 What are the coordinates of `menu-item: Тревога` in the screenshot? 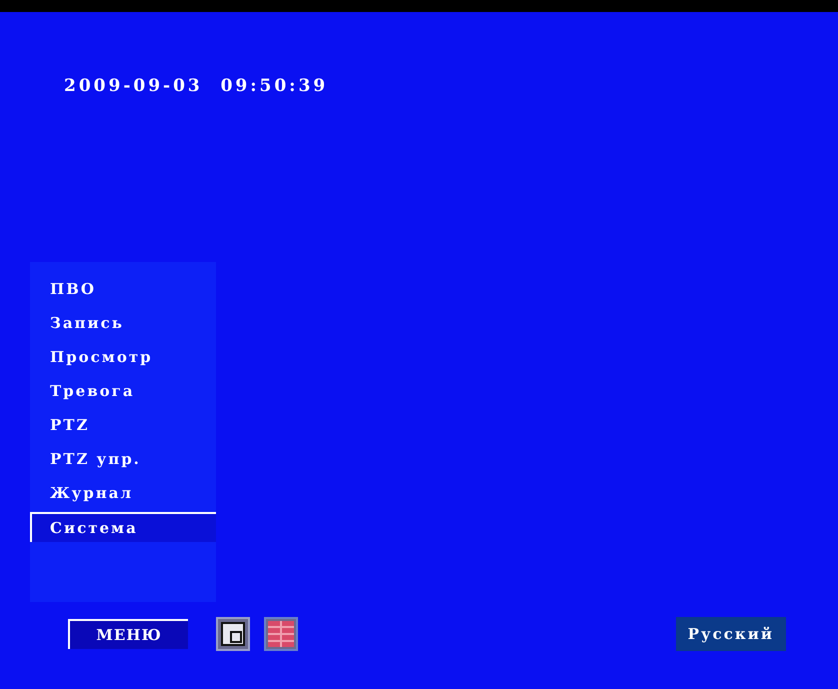 It's located at (123, 391).